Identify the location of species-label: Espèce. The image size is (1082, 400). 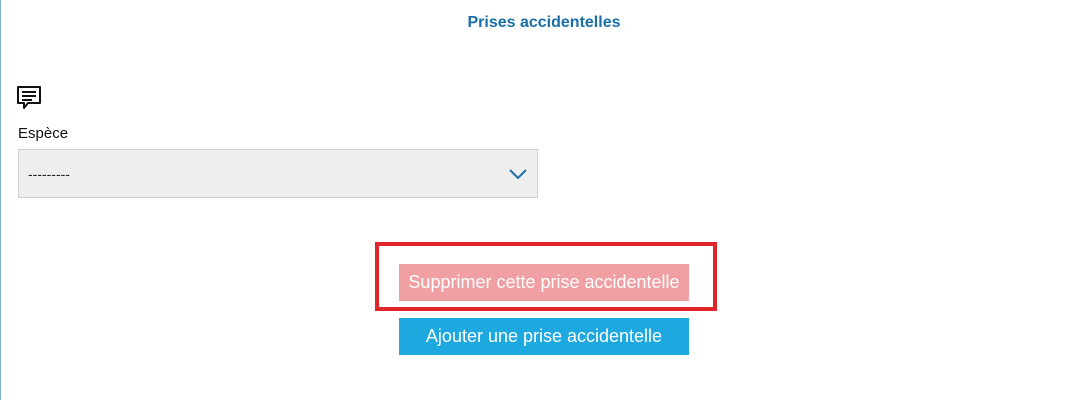
(43, 133).